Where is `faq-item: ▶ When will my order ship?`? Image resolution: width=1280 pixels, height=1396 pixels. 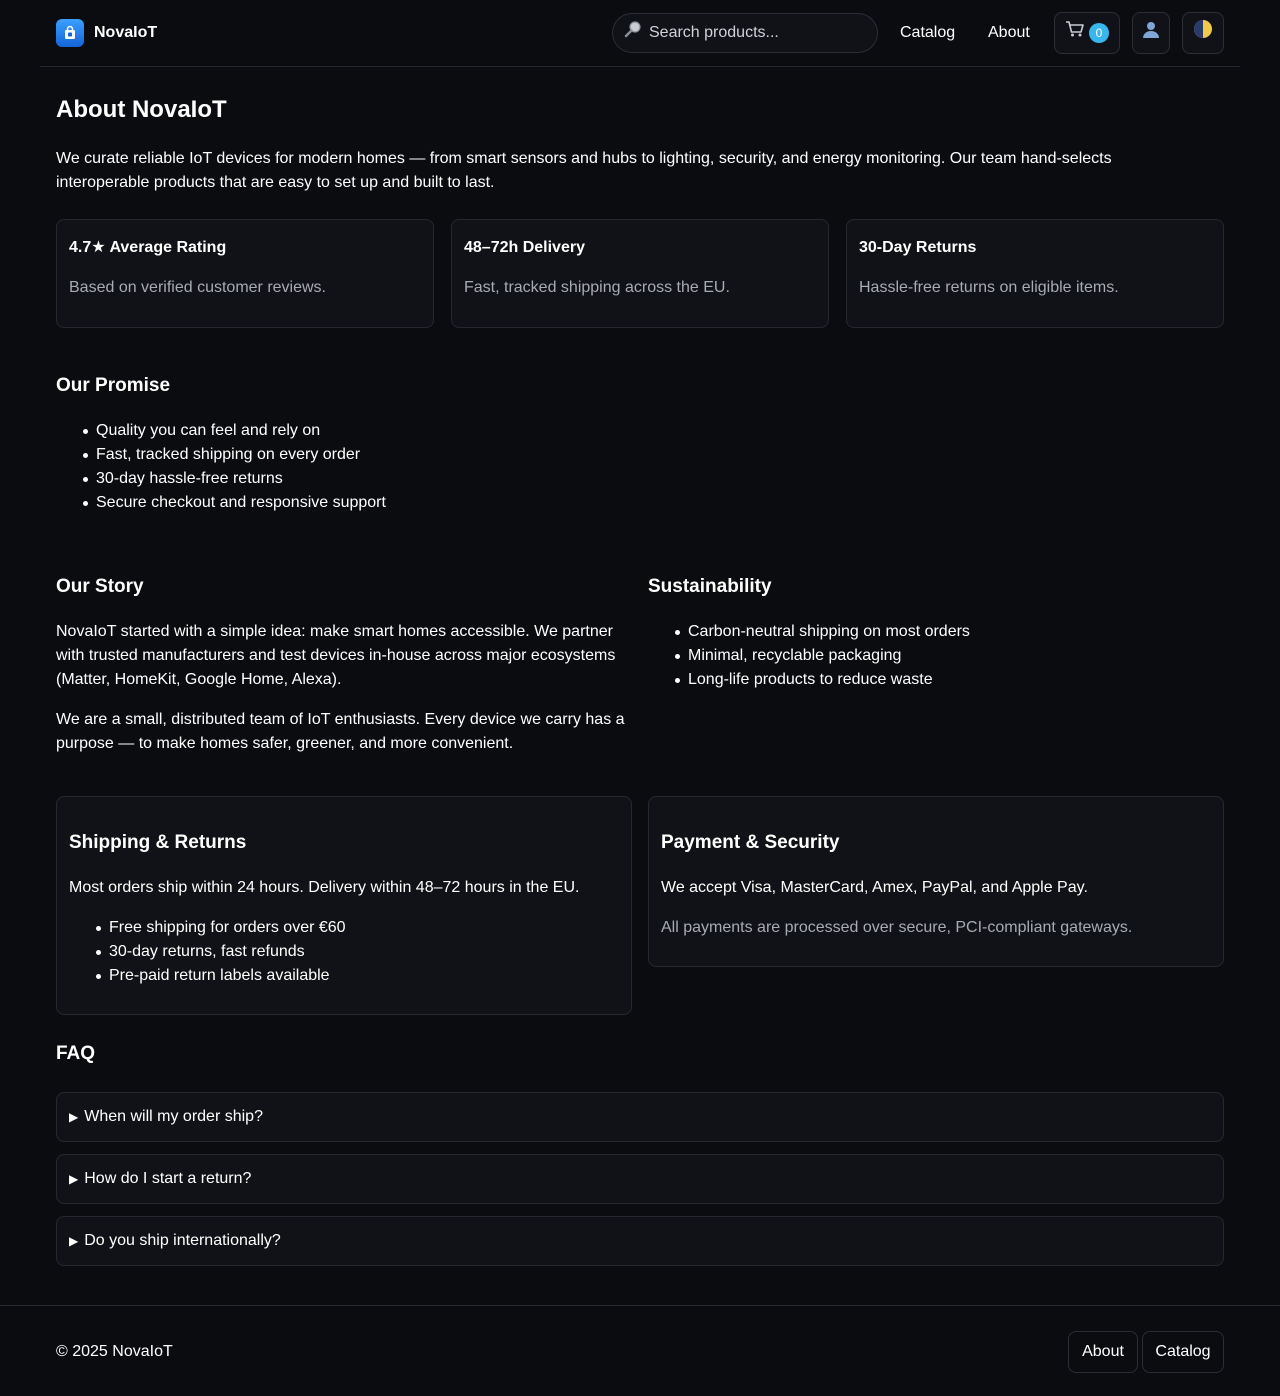 faq-item: ▶ When will my order ship? is located at coordinates (640, 1117).